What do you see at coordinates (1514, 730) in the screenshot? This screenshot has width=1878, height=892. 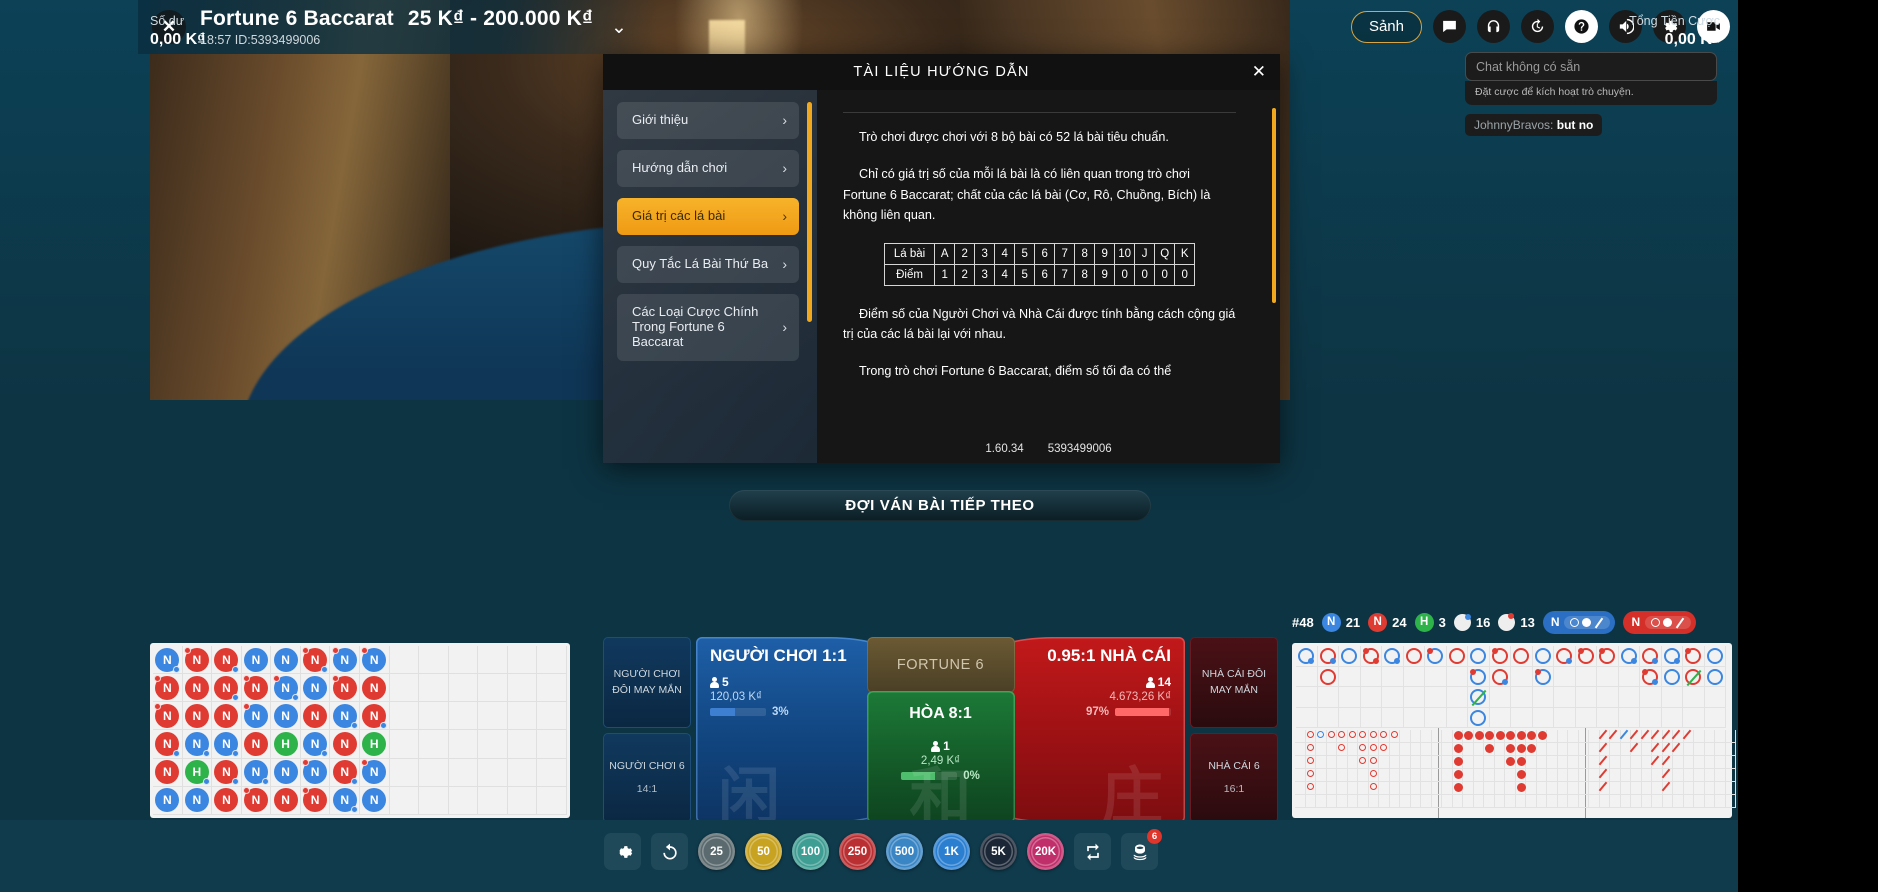 I see `roadmap-panel` at bounding box center [1514, 730].